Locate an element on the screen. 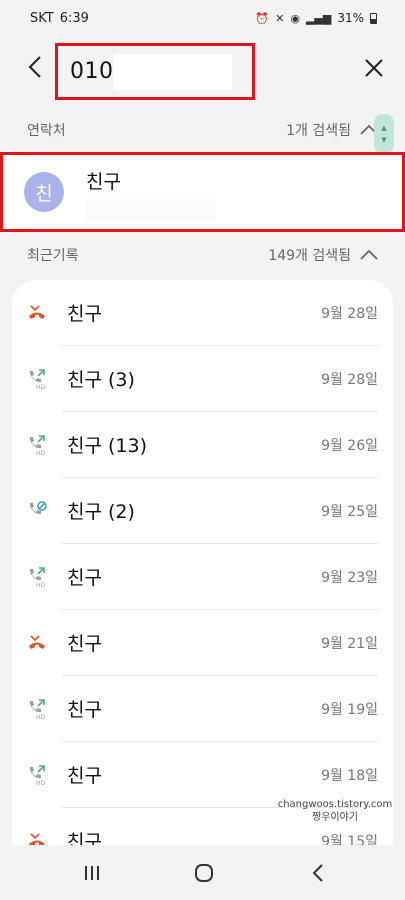  call-log-item: HD 친구 (3) 9월 28일 is located at coordinates (202, 379).